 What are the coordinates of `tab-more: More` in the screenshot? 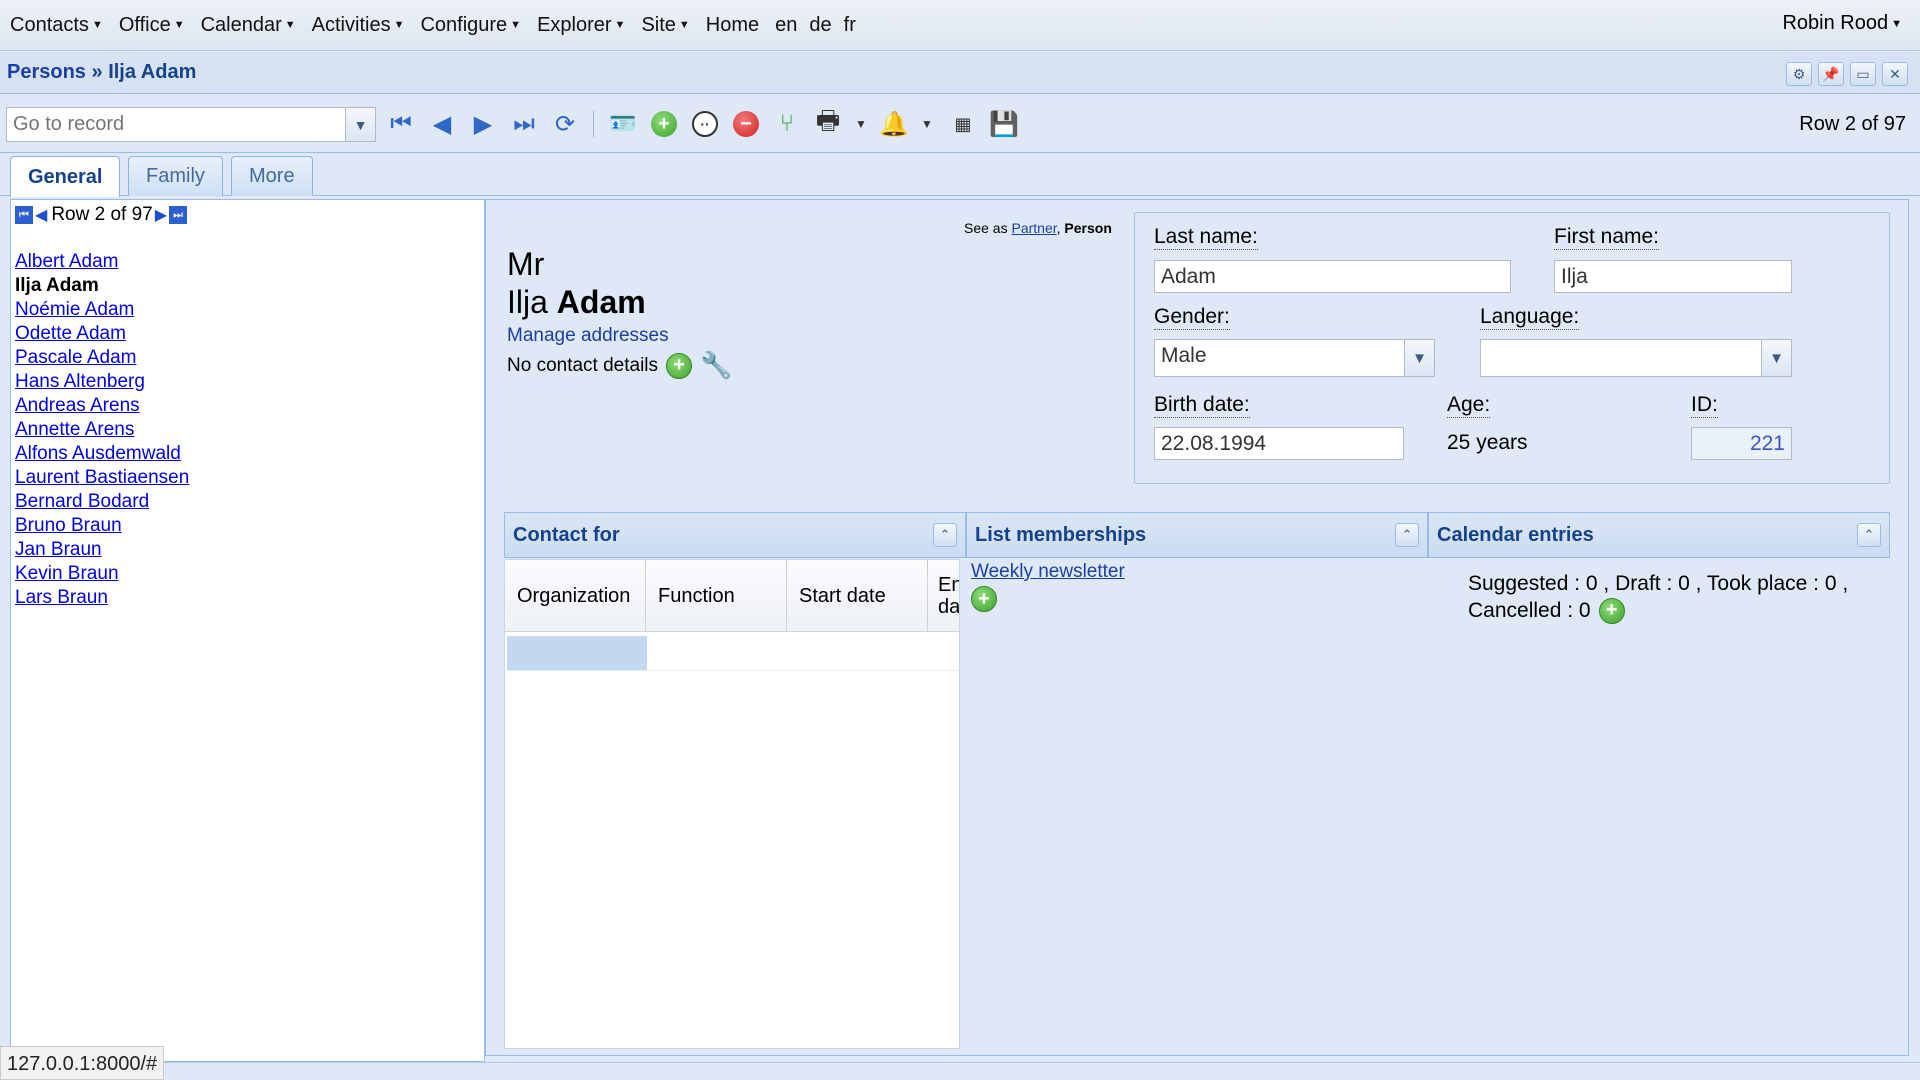 It's located at (272, 176).